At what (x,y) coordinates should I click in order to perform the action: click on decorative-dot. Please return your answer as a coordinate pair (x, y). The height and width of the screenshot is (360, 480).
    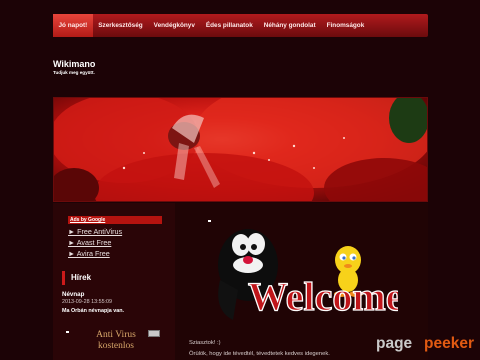
    Looking at the image, I should click on (67, 332).